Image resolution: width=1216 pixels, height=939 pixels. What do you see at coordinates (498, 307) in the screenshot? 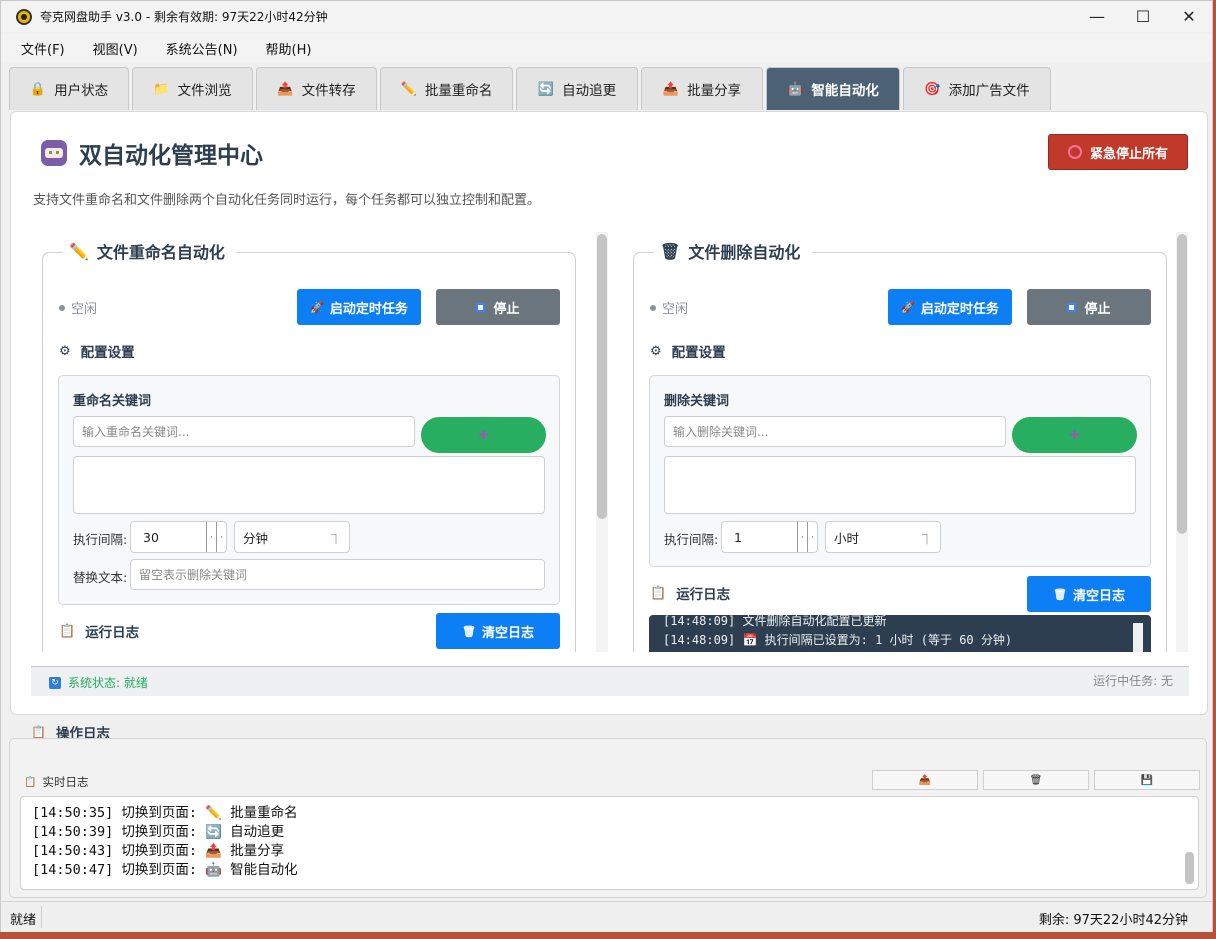
I see `rename-stop-button: 停止` at bounding box center [498, 307].